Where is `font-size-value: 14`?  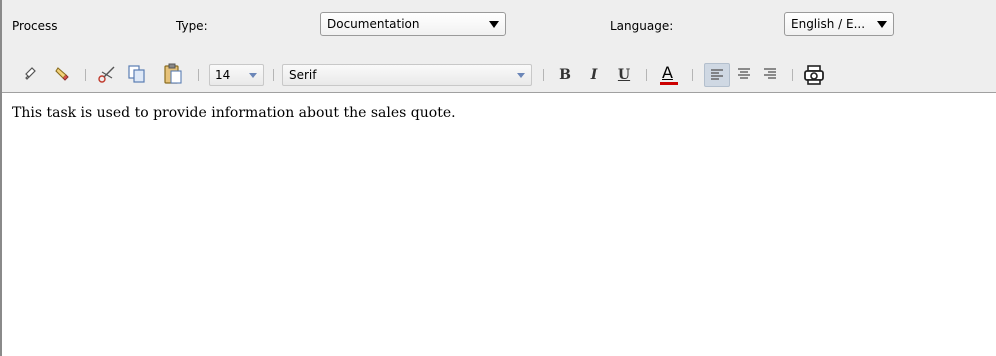 font-size-value: 14 is located at coordinates (223, 75).